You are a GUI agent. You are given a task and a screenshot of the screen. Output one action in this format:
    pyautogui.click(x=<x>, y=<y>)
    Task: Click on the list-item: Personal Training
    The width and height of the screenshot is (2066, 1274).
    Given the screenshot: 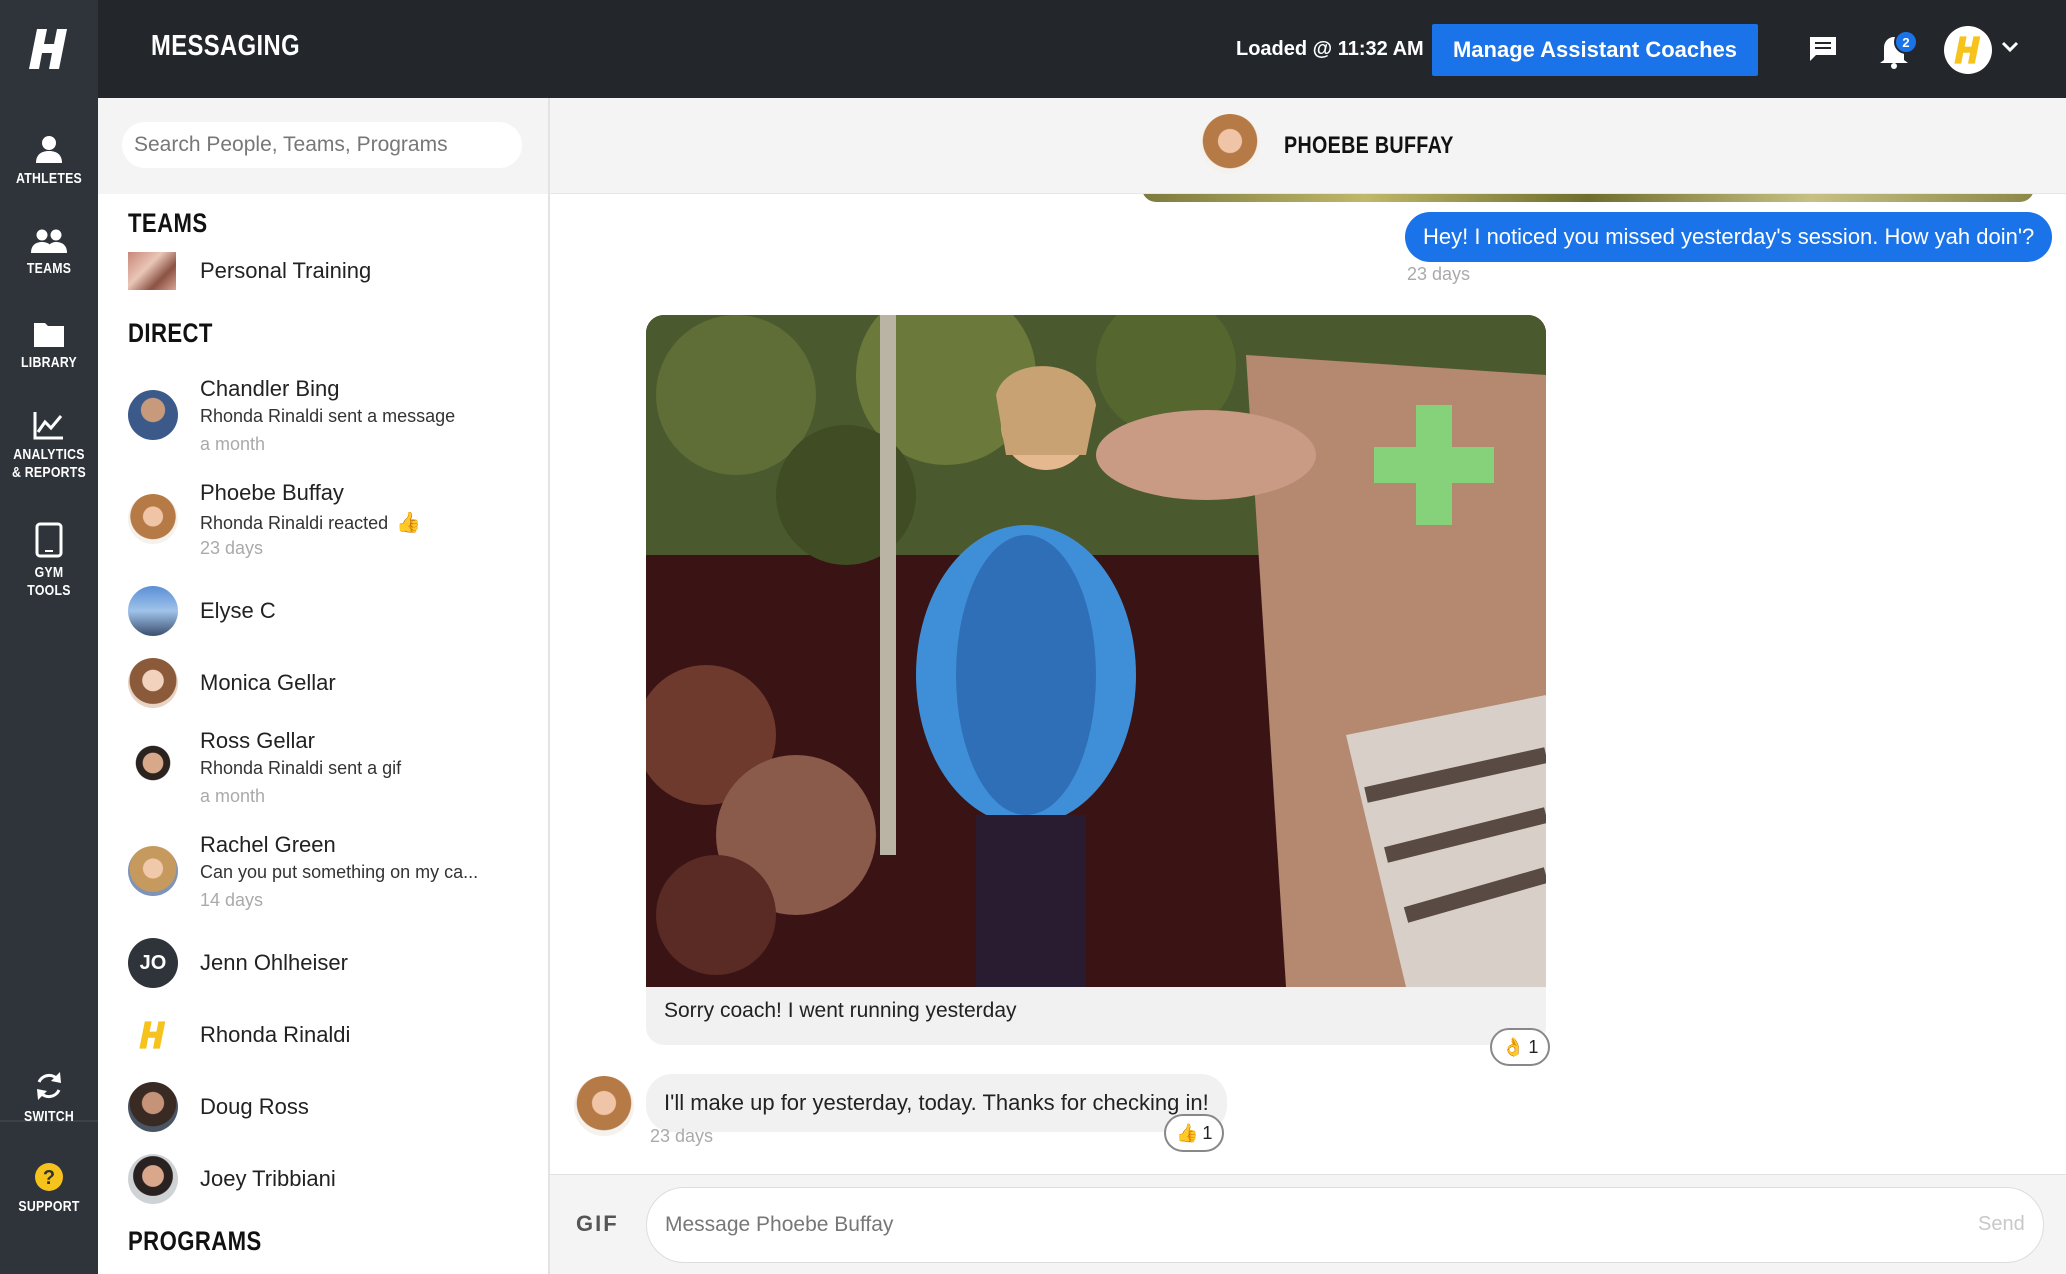 What is the action you would take?
    pyautogui.click(x=328, y=273)
    